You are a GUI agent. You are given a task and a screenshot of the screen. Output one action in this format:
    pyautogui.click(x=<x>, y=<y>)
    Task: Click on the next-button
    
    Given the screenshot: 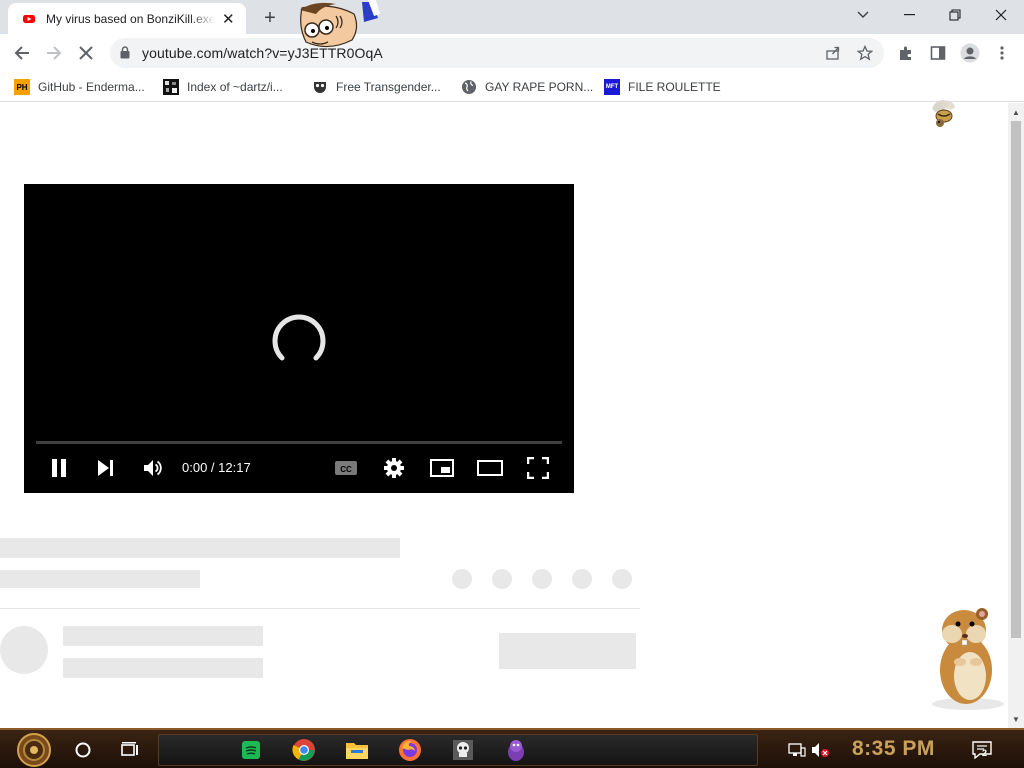 What is the action you would take?
    pyautogui.click(x=105, y=468)
    